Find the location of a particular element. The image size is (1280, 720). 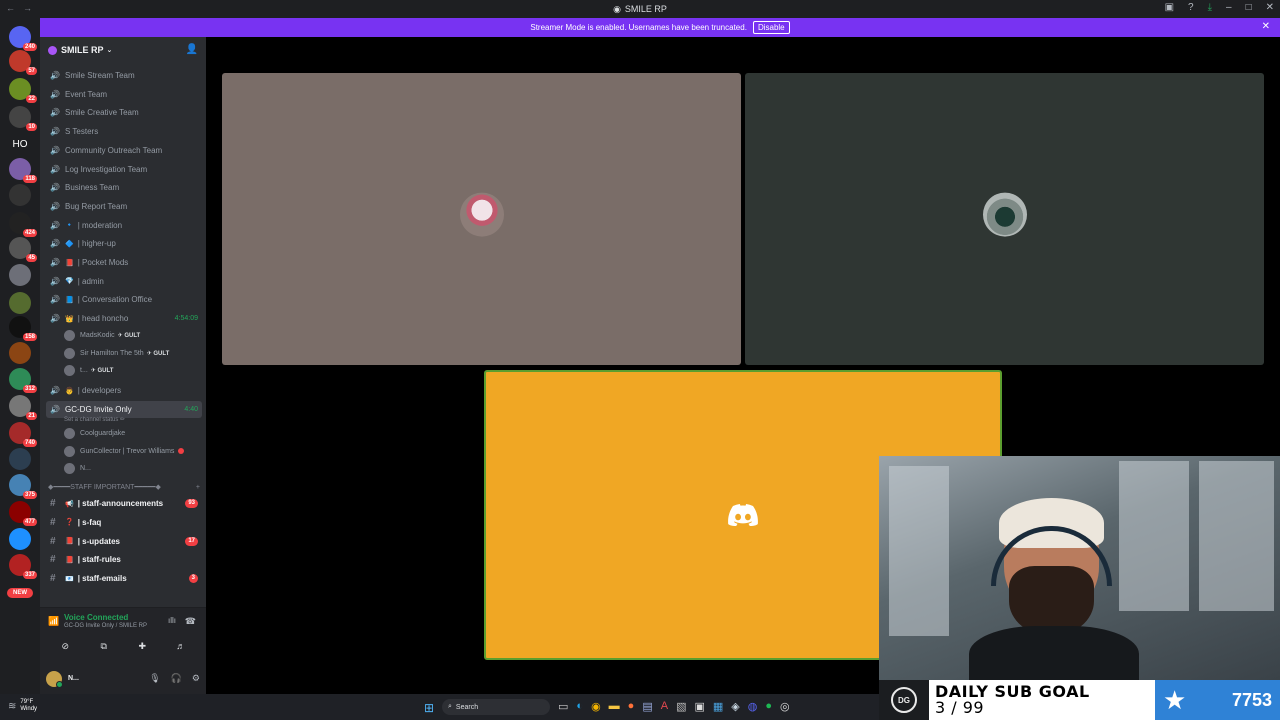

voice-channel: 🔊 👨 | developers is located at coordinates (124, 390).